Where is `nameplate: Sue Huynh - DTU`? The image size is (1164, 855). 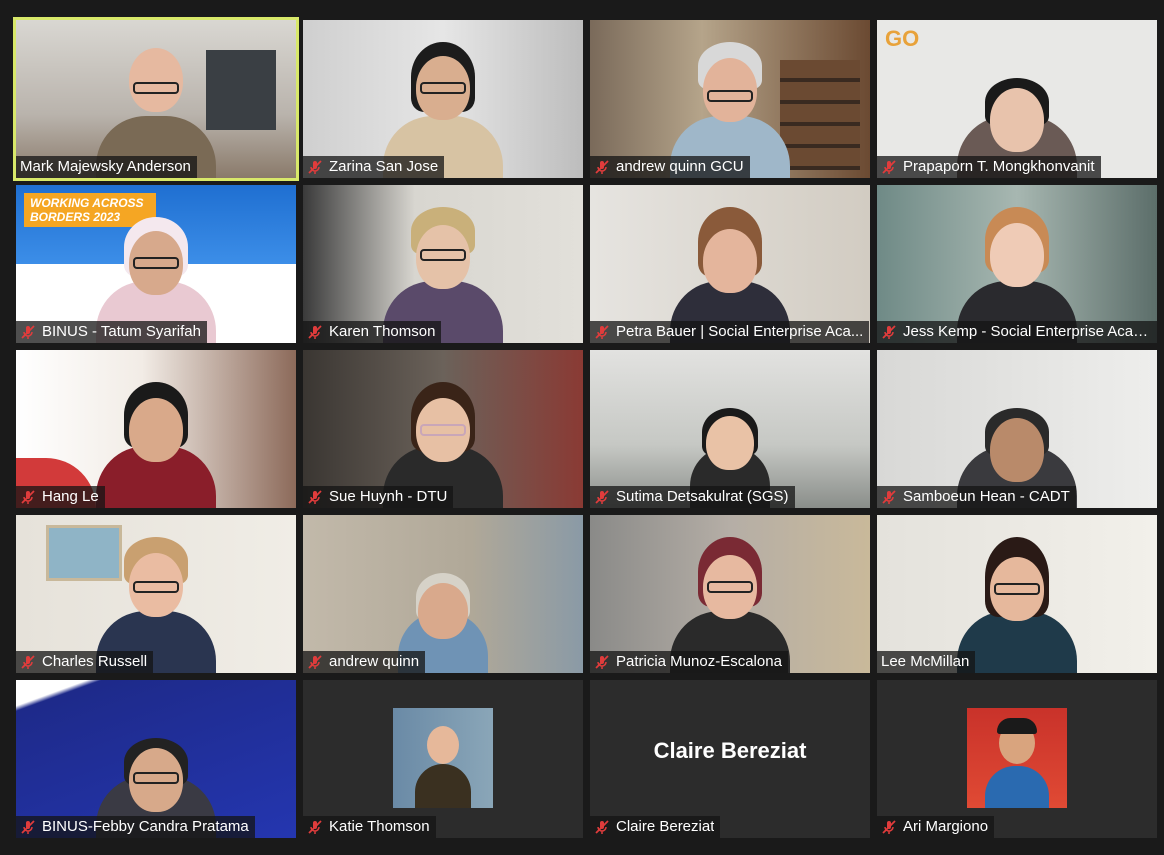
nameplate: Sue Huynh - DTU is located at coordinates (378, 497).